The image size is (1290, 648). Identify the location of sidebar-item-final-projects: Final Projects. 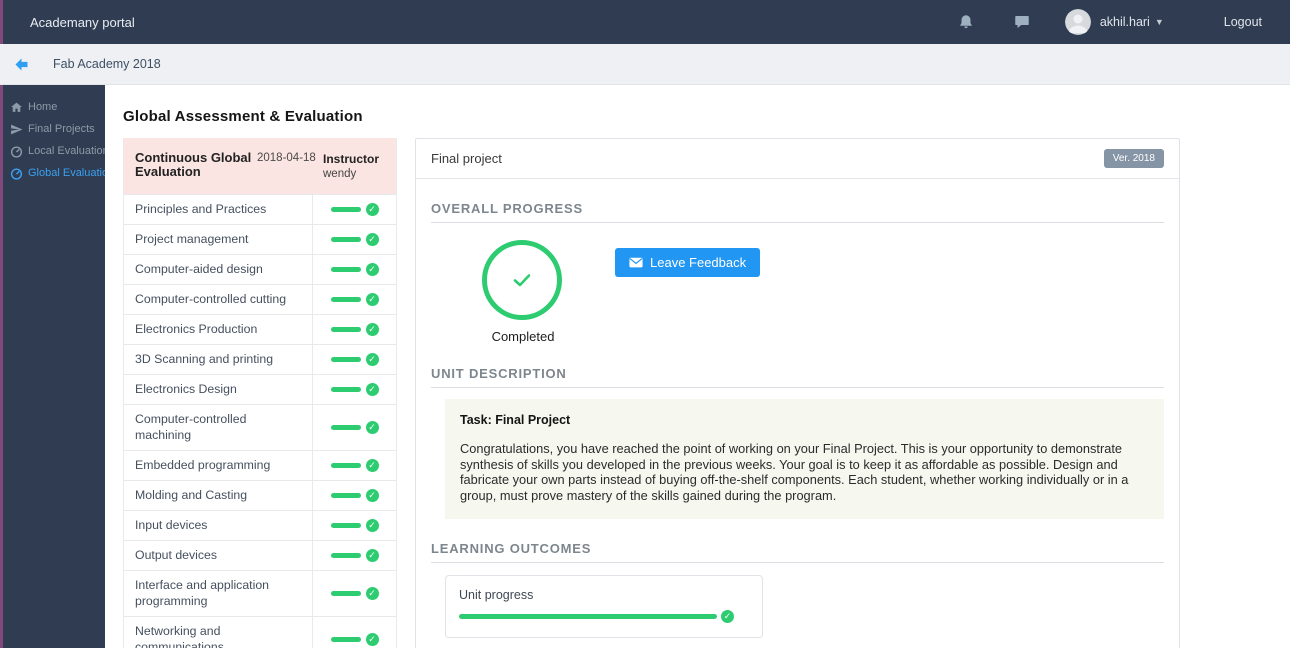
(54, 129).